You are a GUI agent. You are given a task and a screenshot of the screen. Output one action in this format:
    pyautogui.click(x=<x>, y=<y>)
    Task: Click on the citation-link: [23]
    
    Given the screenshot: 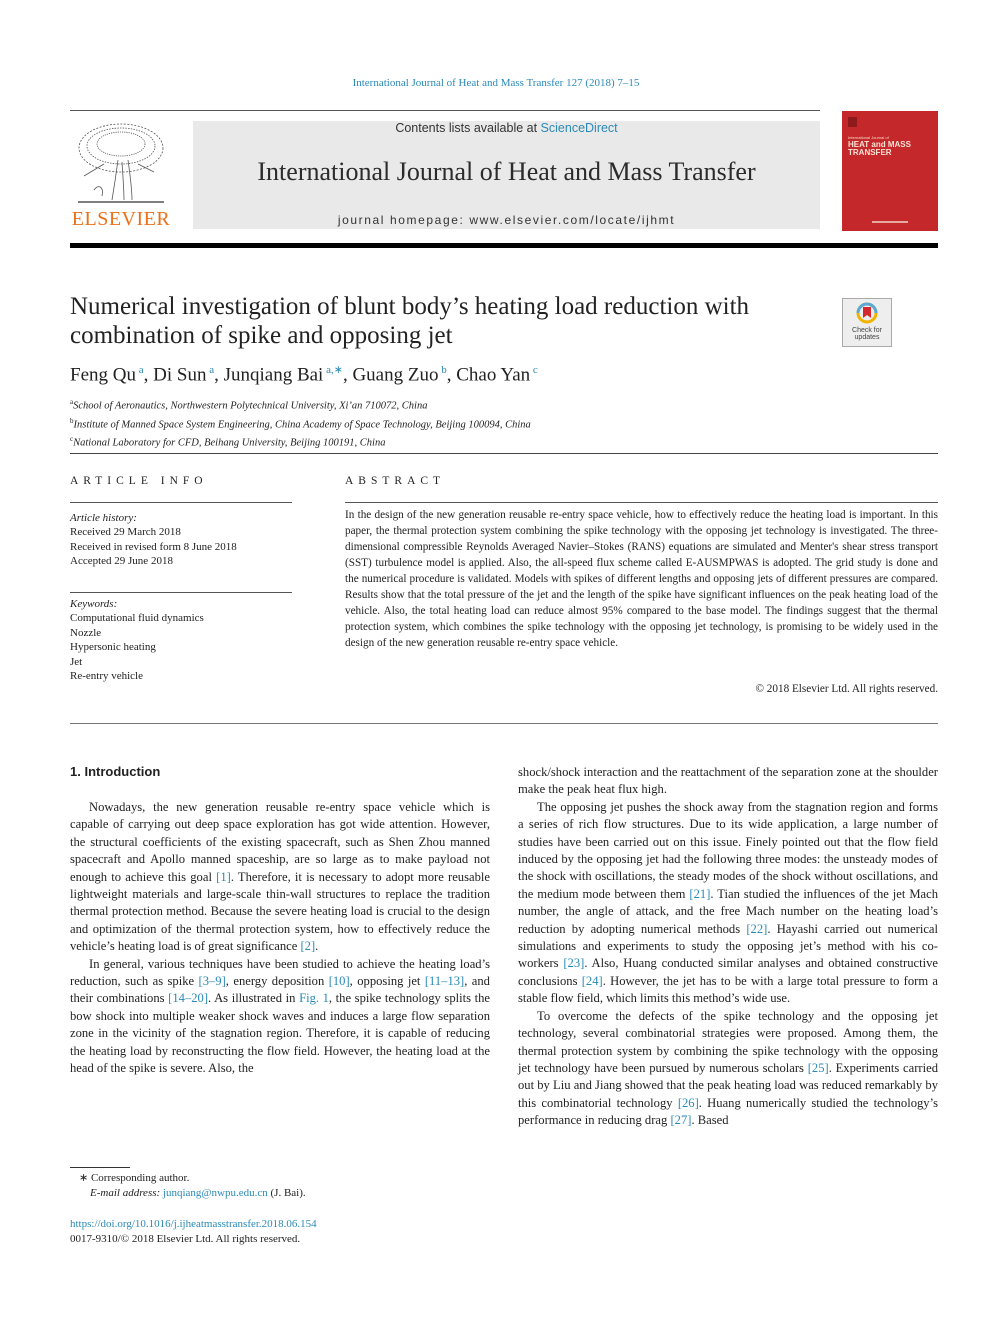 What is the action you would take?
    pyautogui.click(x=573, y=963)
    